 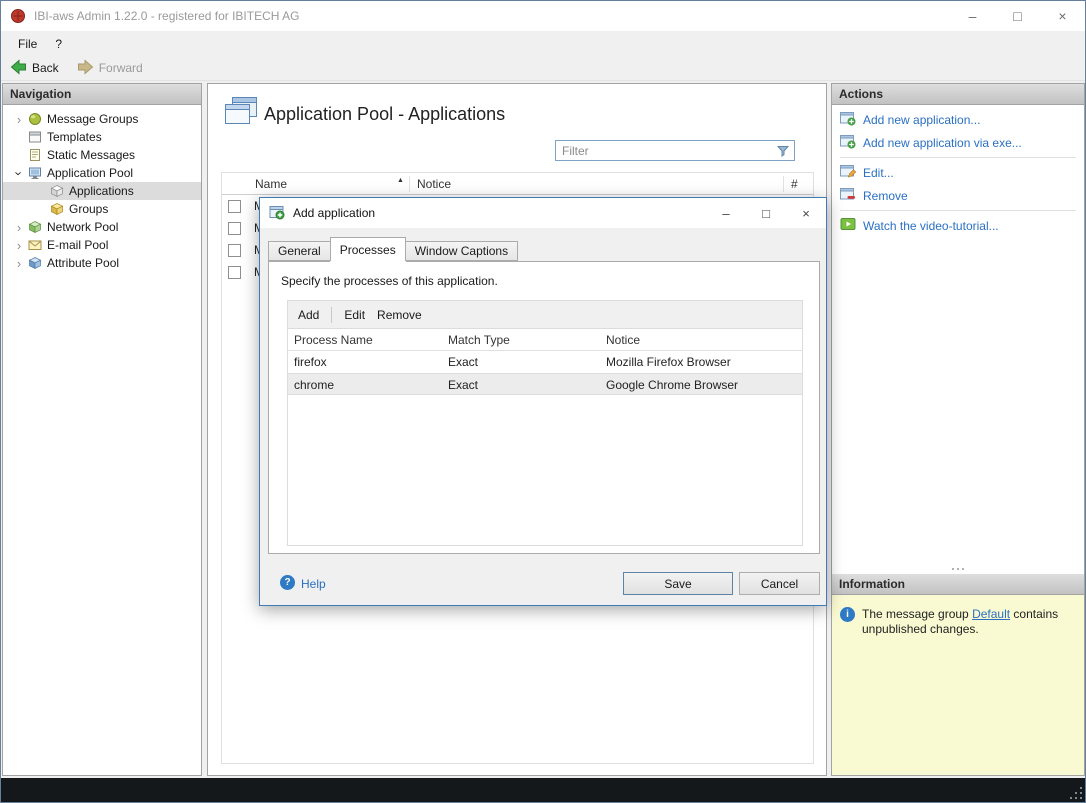 What do you see at coordinates (287, 582) in the screenshot?
I see `help-icon: ?` at bounding box center [287, 582].